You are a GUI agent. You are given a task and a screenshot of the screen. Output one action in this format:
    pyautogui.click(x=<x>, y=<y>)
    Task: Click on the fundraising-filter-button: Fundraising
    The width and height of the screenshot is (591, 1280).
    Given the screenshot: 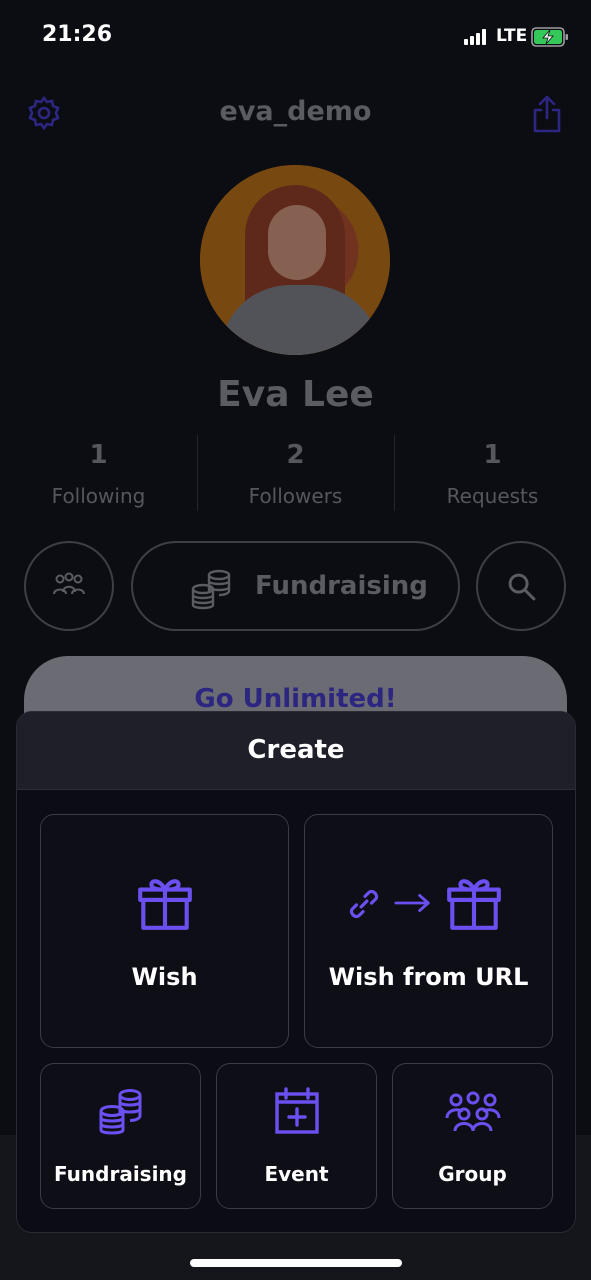 What is the action you would take?
    pyautogui.click(x=295, y=586)
    